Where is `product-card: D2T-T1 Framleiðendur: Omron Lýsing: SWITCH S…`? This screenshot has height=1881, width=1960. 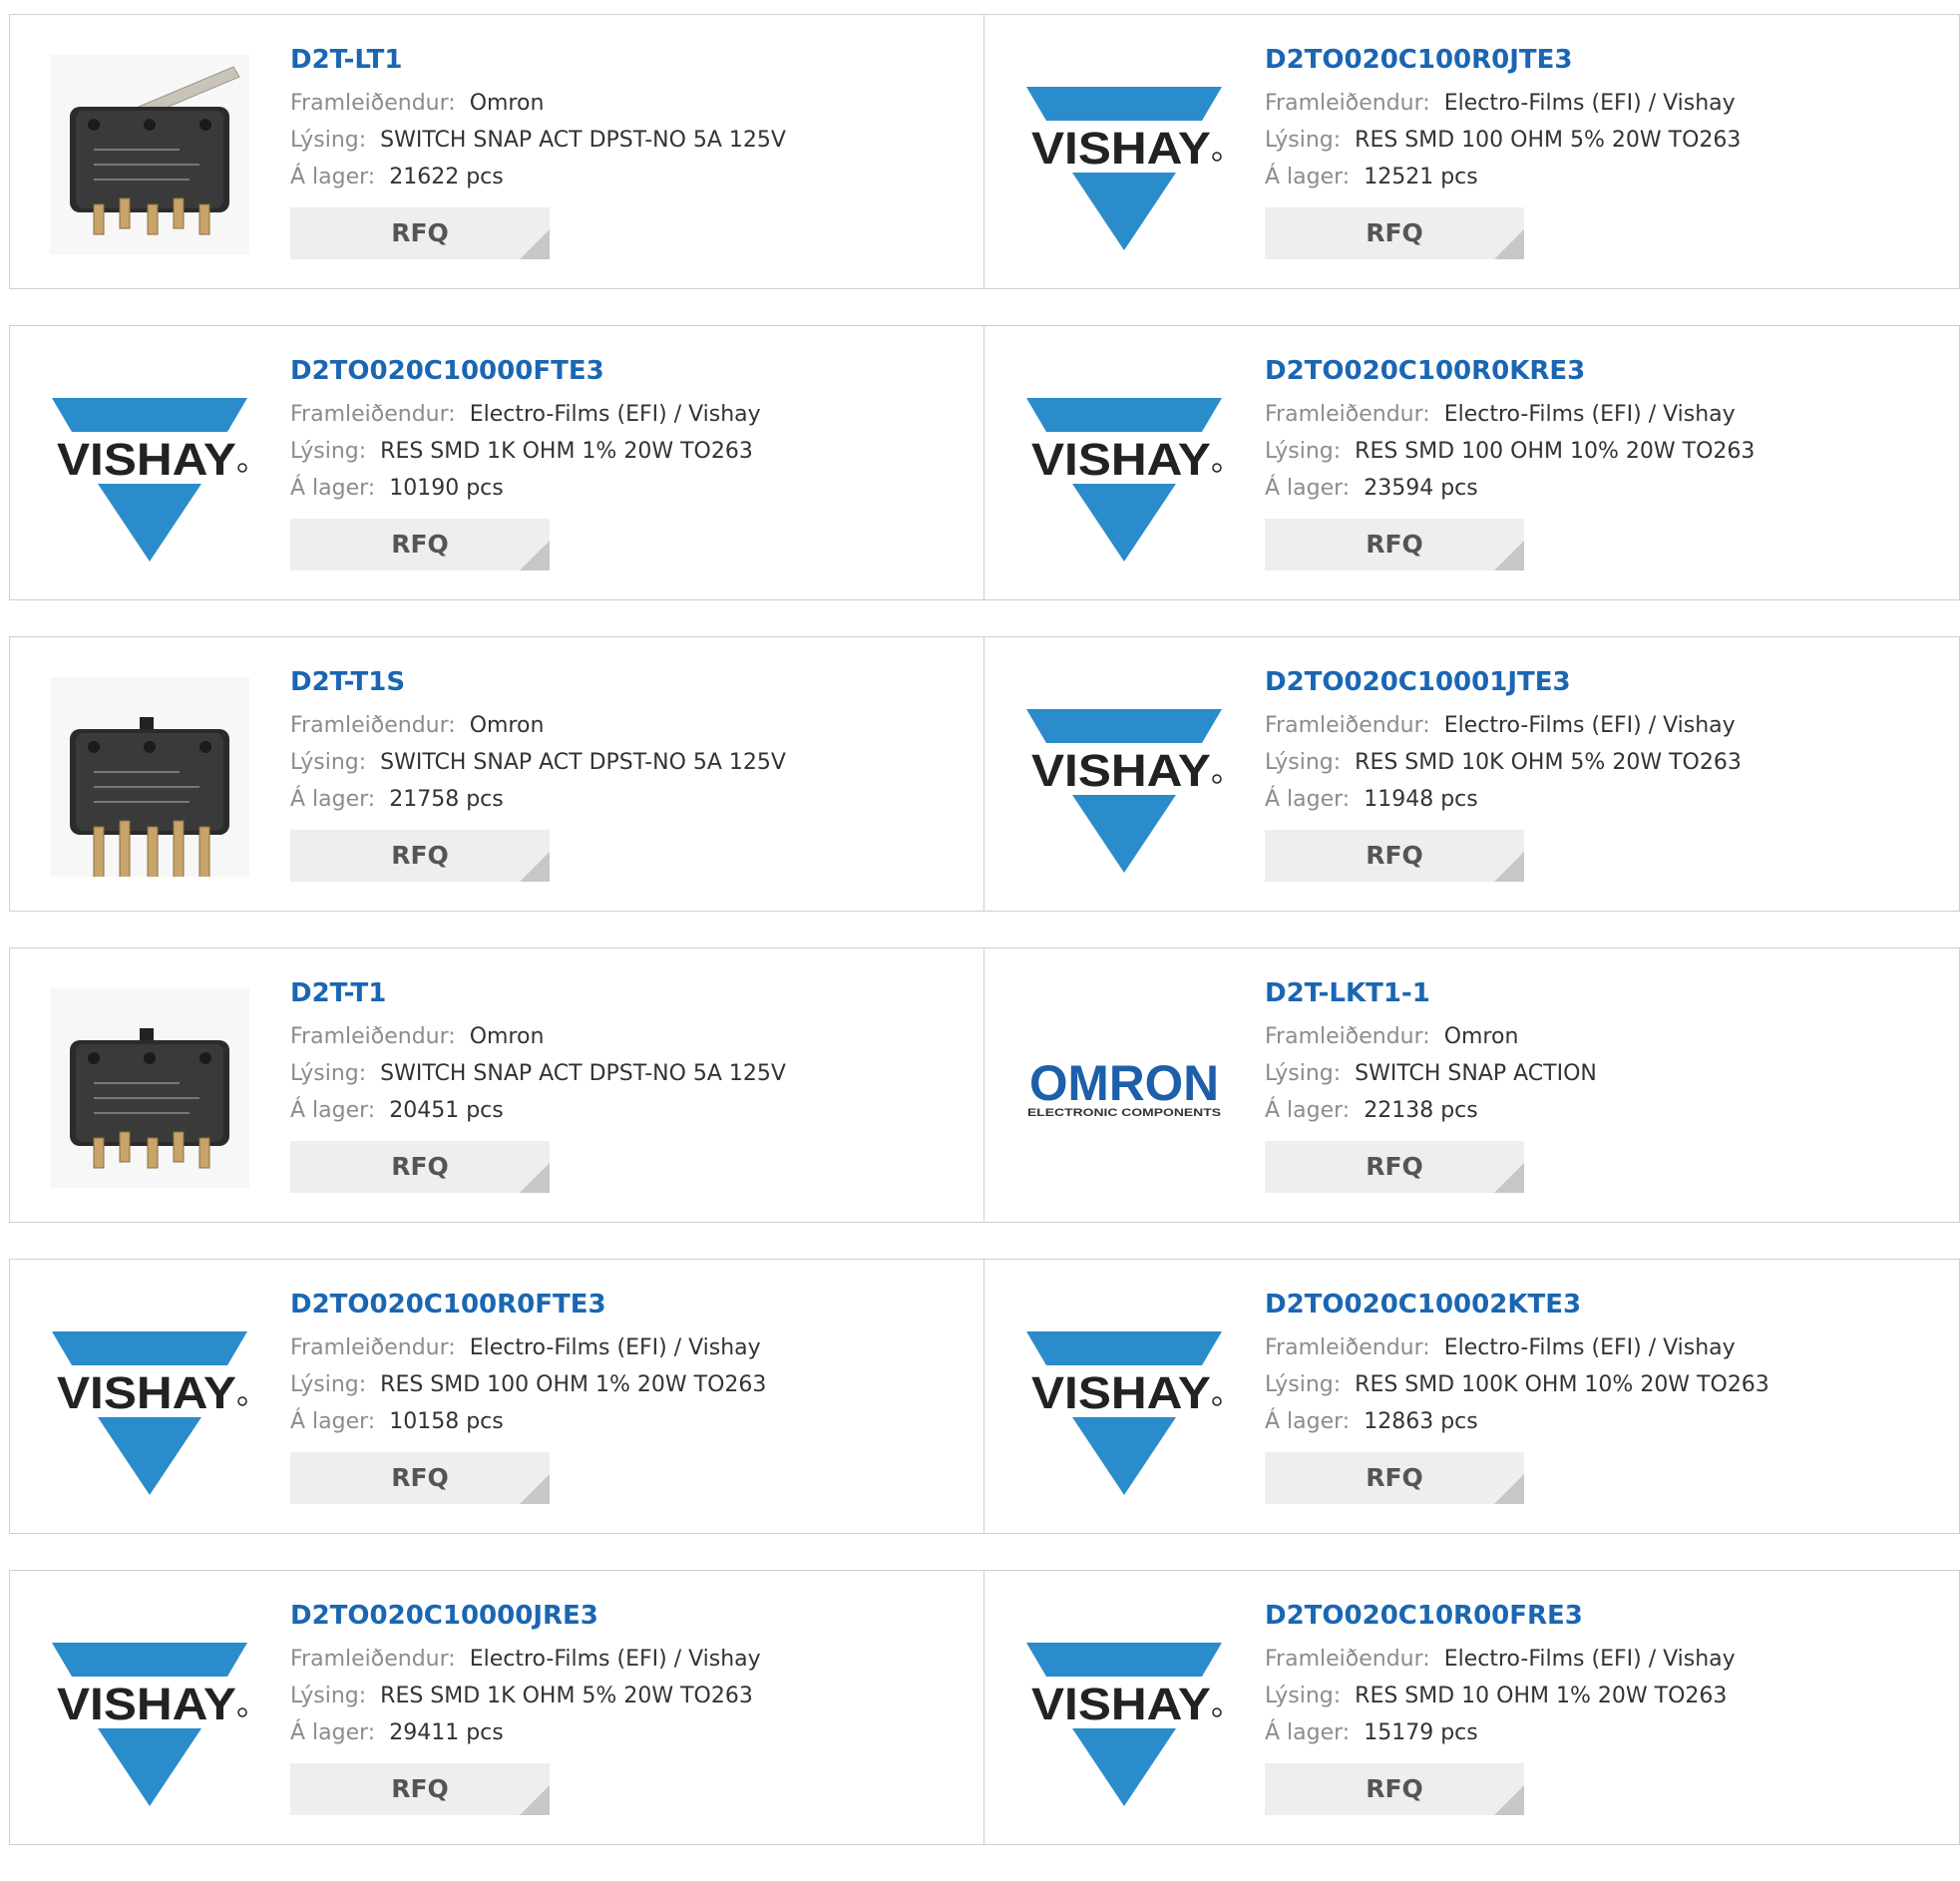
product-card: D2T-T1 Framleiðendur: Omron Lýsing: SWITCH S… is located at coordinates (497, 1085).